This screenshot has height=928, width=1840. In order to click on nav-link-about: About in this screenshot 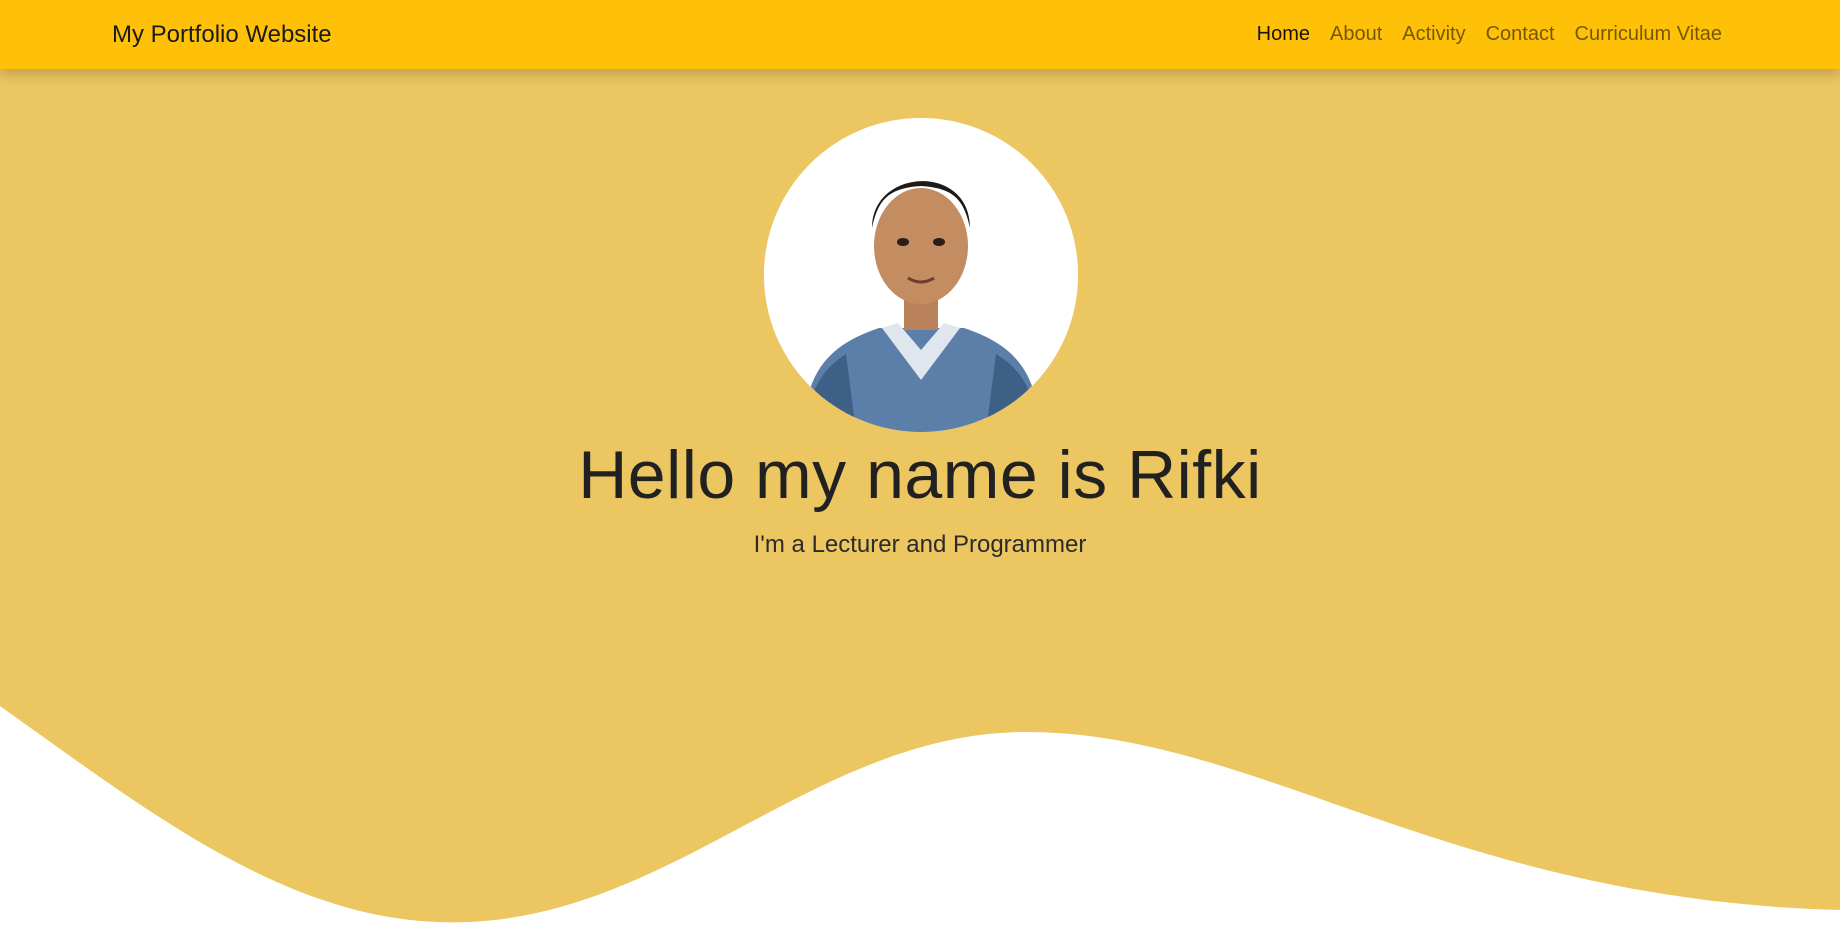, I will do `click(1356, 34)`.